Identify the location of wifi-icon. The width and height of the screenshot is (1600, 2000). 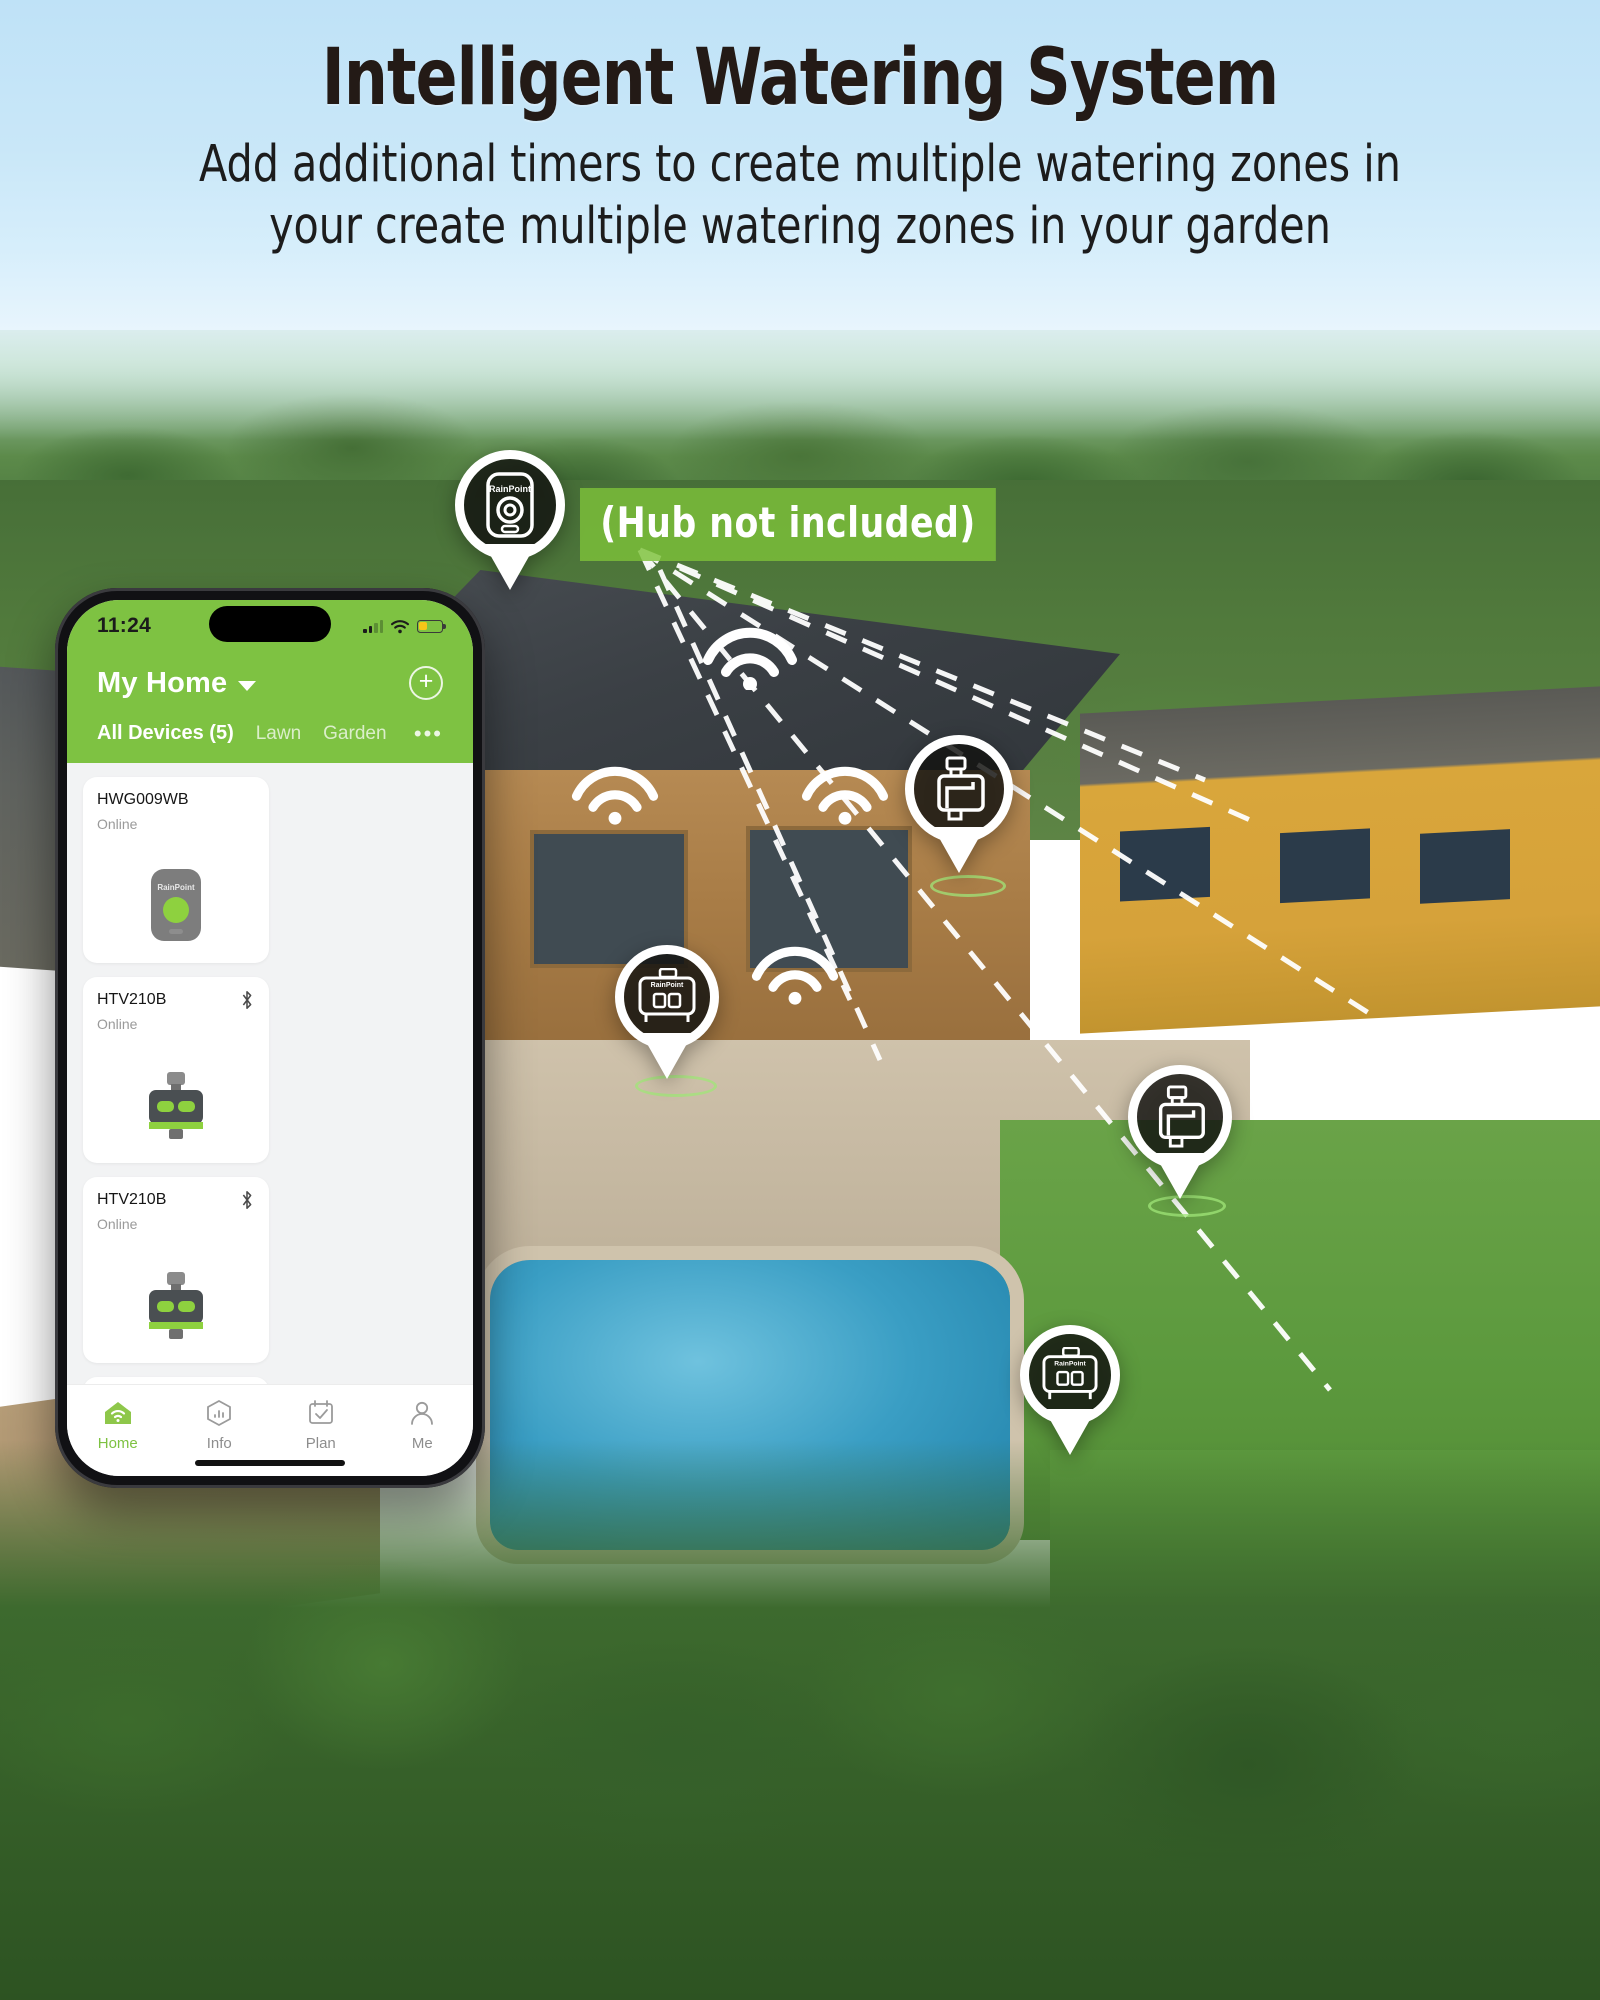
(400, 626).